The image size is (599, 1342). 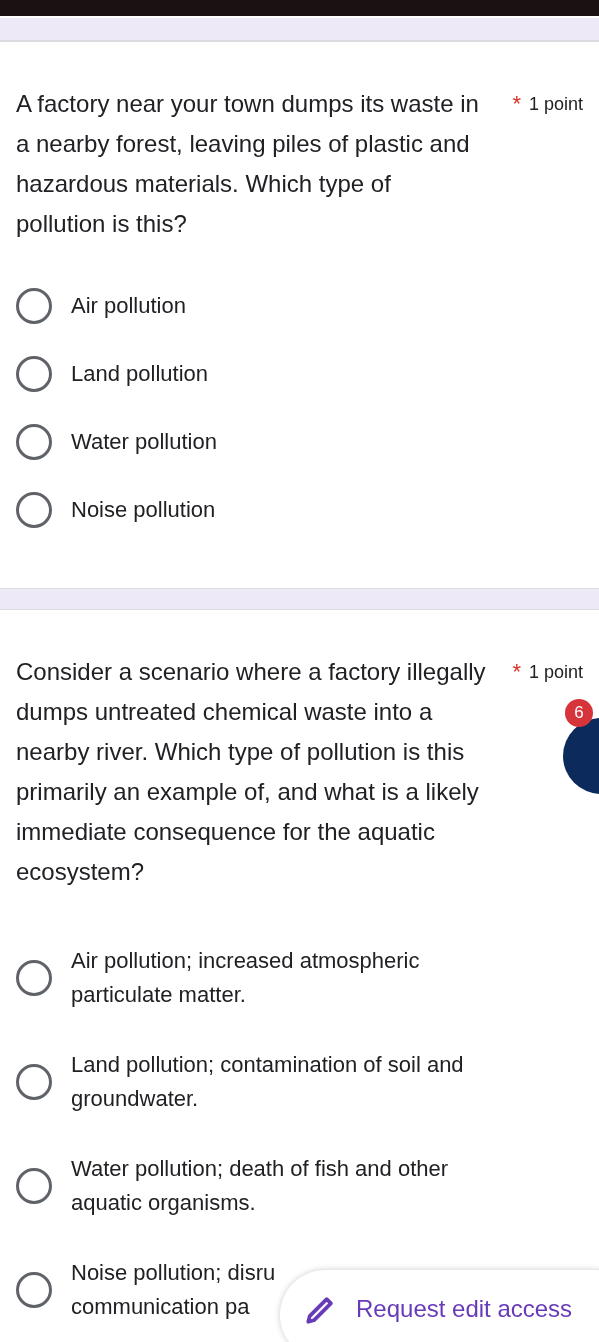 I want to click on option-label: Water pollution; death of fish and other aquatic organisms., so click(x=260, y=1186).